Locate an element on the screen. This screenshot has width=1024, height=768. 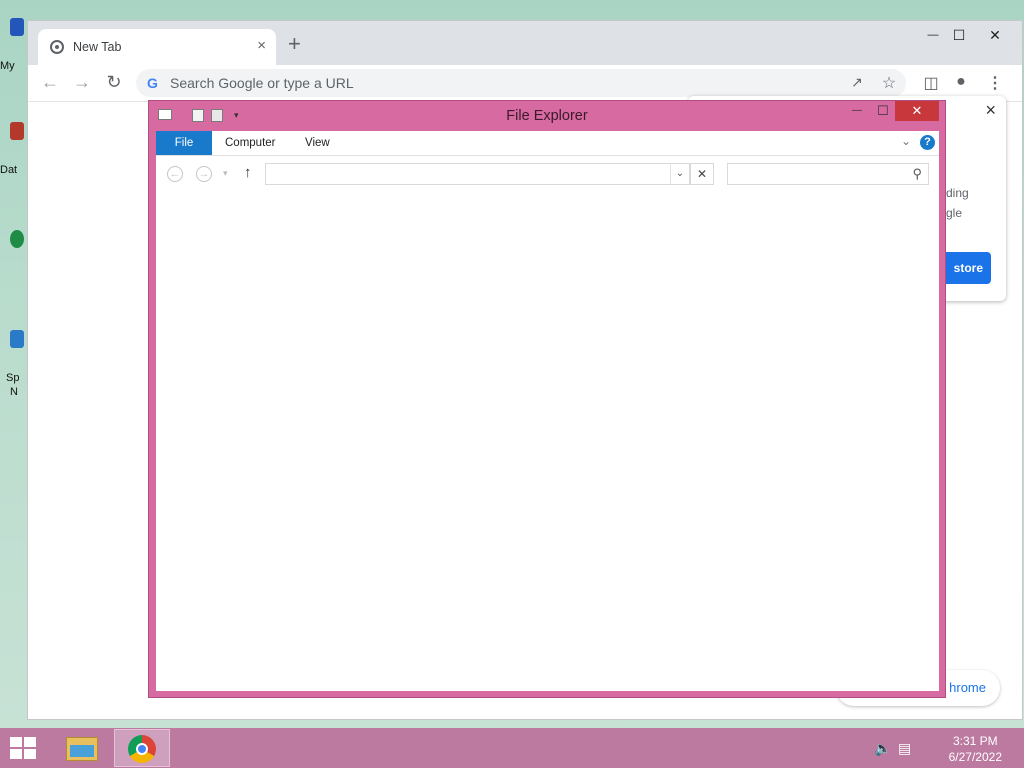
profile-icon: ● is located at coordinates (961, 82).